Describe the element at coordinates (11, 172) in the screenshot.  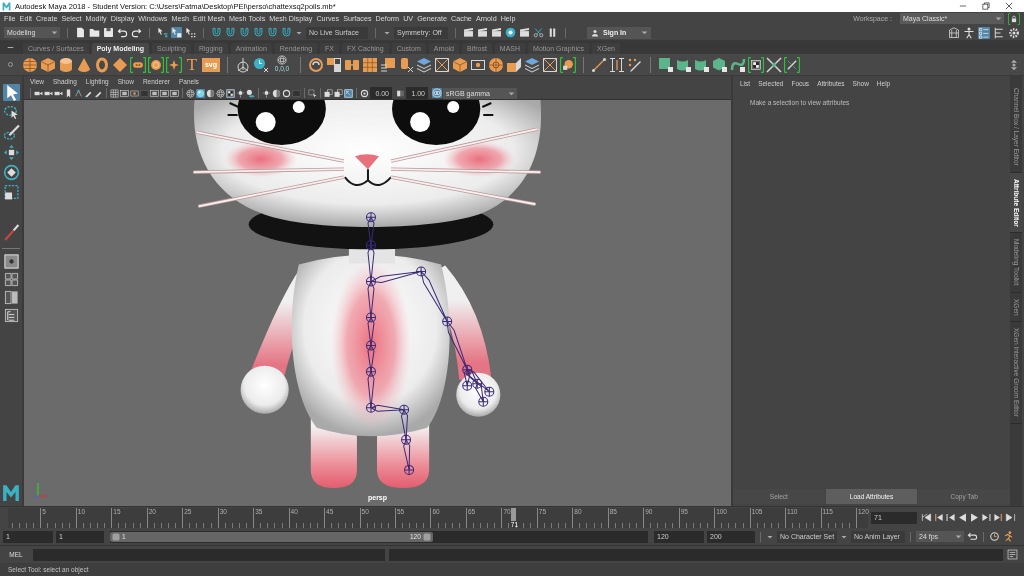
I see `rotate-icon` at that location.